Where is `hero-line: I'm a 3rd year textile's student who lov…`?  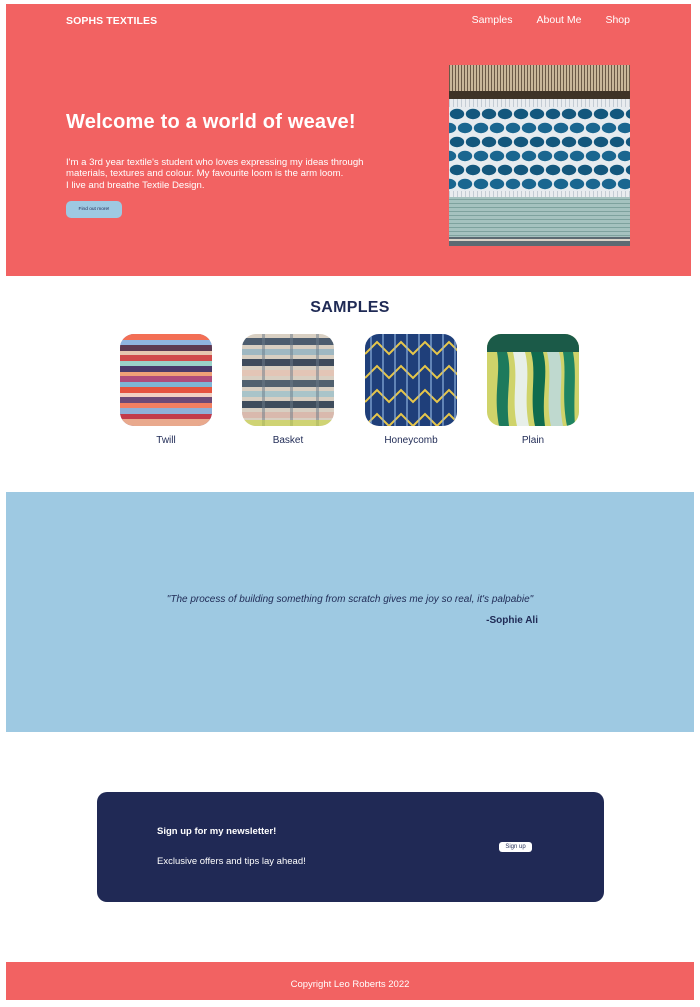 hero-line: I'm a 3rd year textile's student who lov… is located at coordinates (215, 162).